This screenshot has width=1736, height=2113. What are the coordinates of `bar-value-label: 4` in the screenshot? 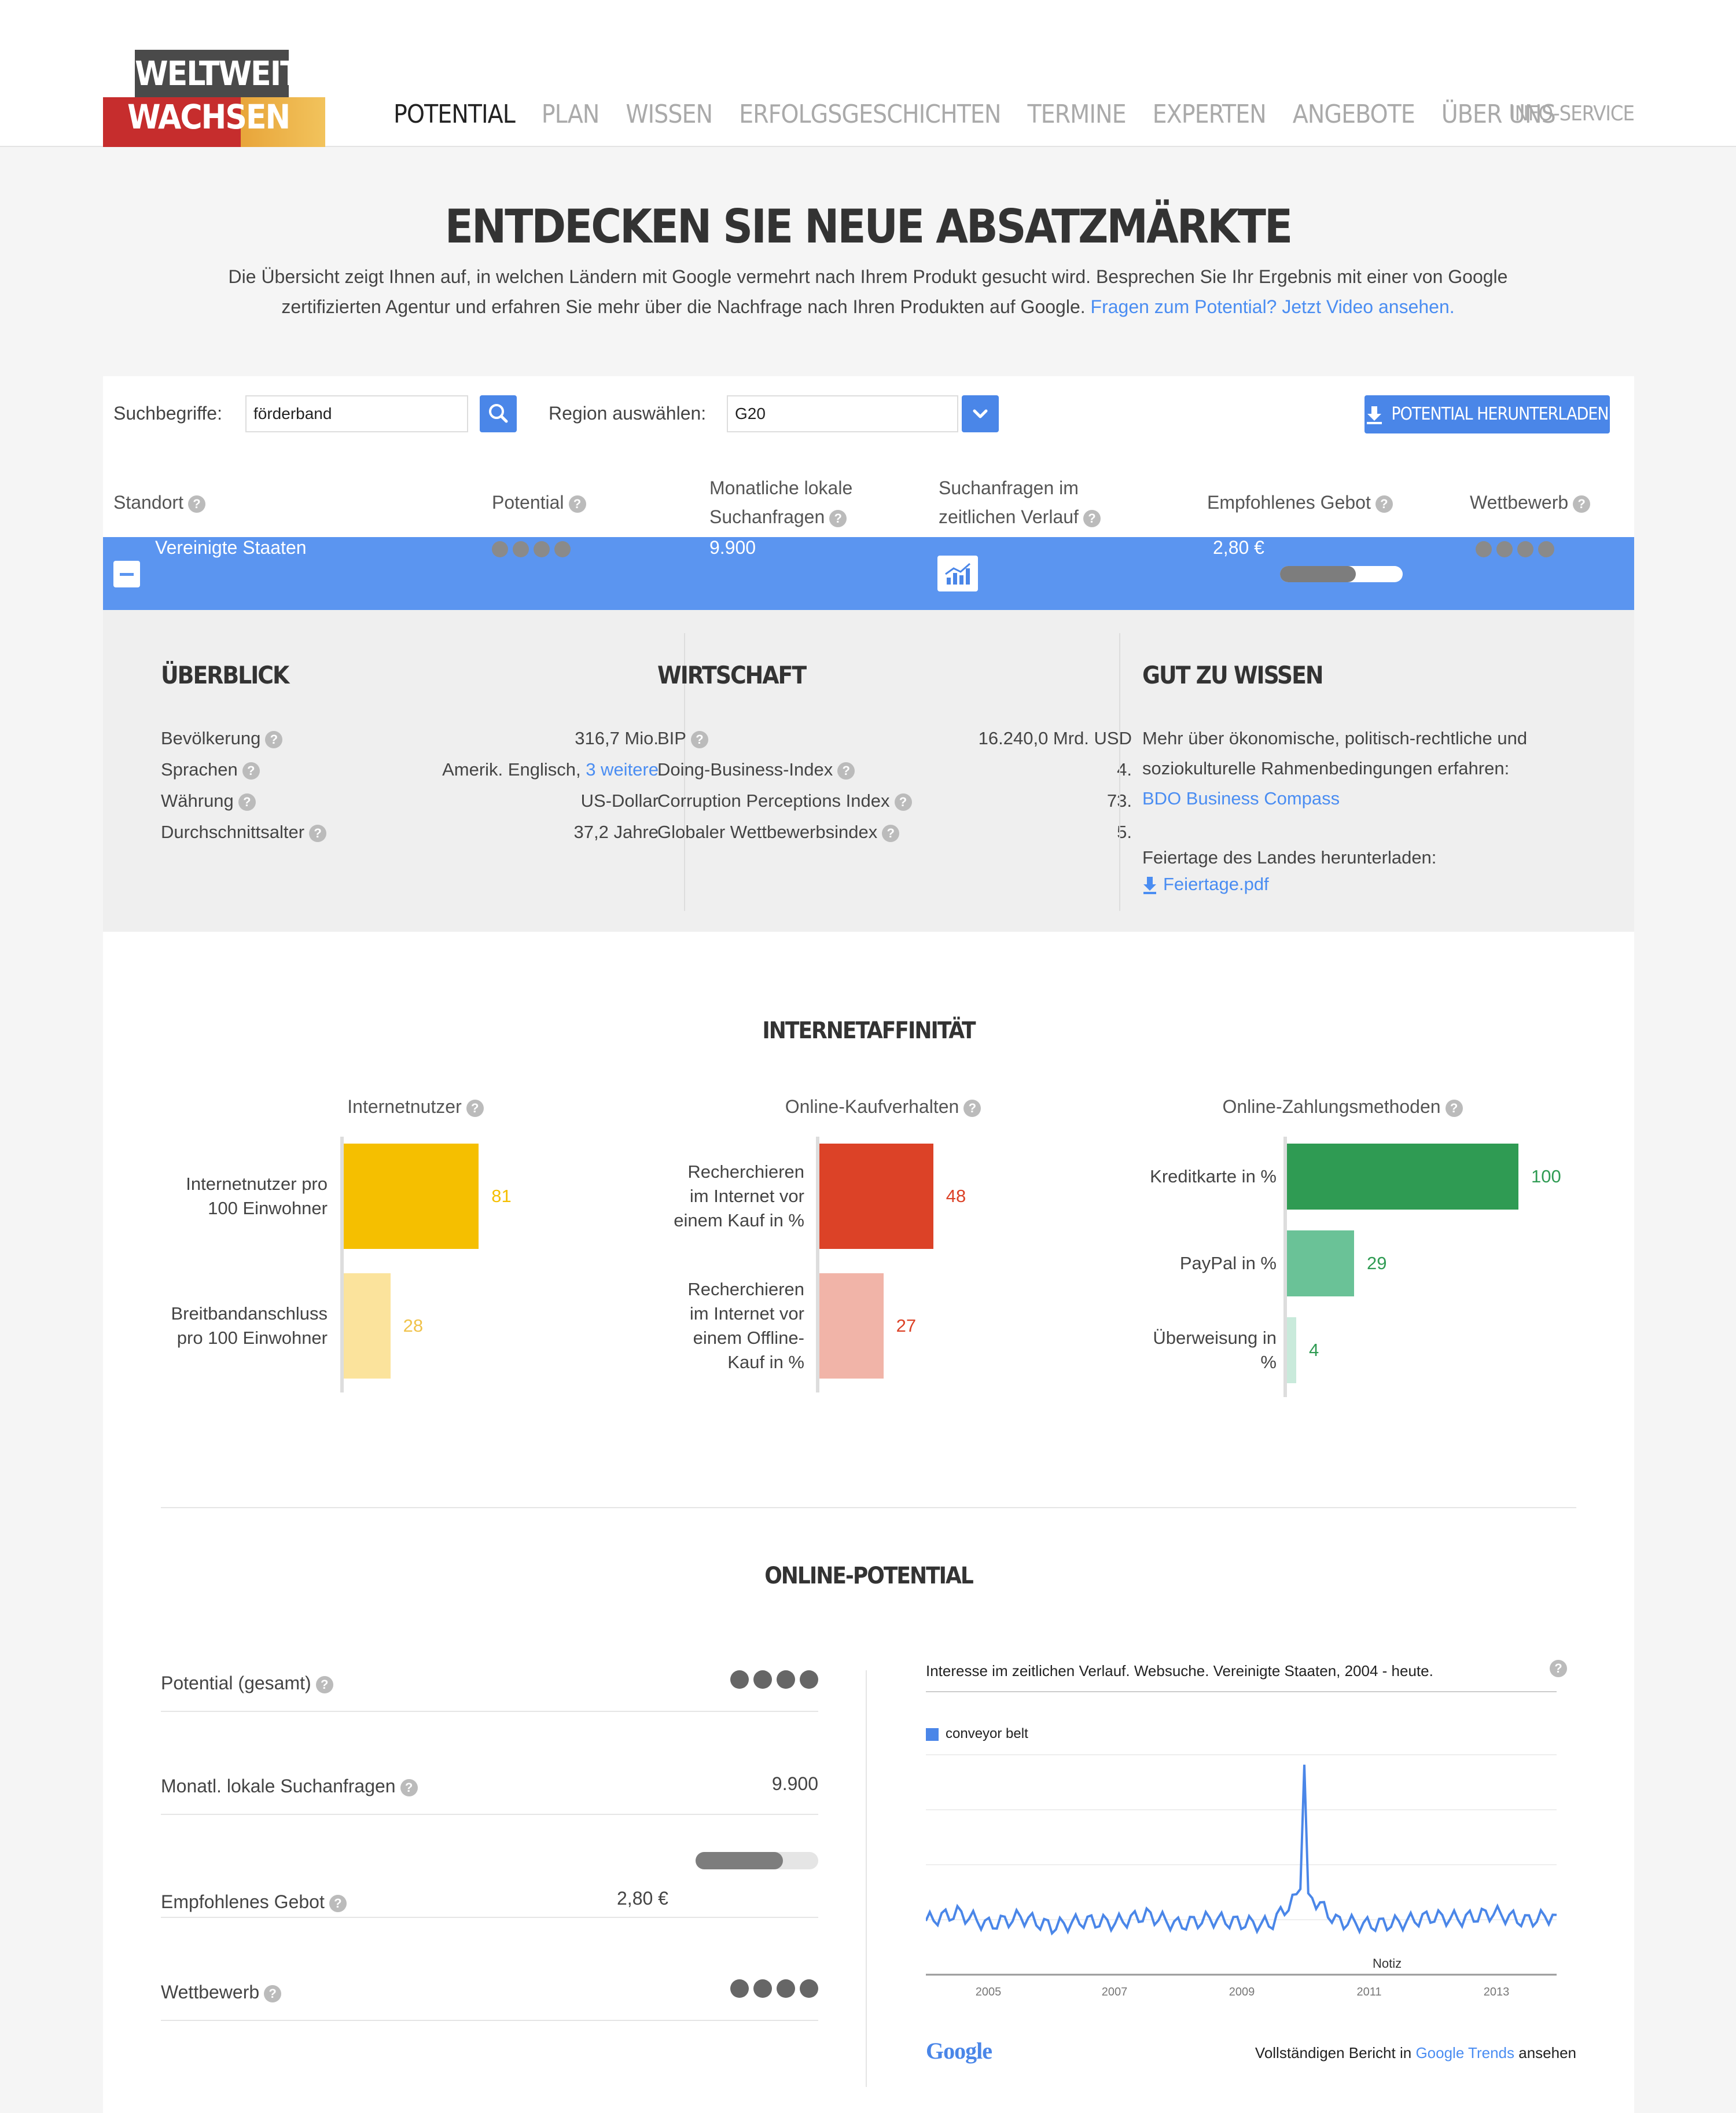 It's located at (1314, 1350).